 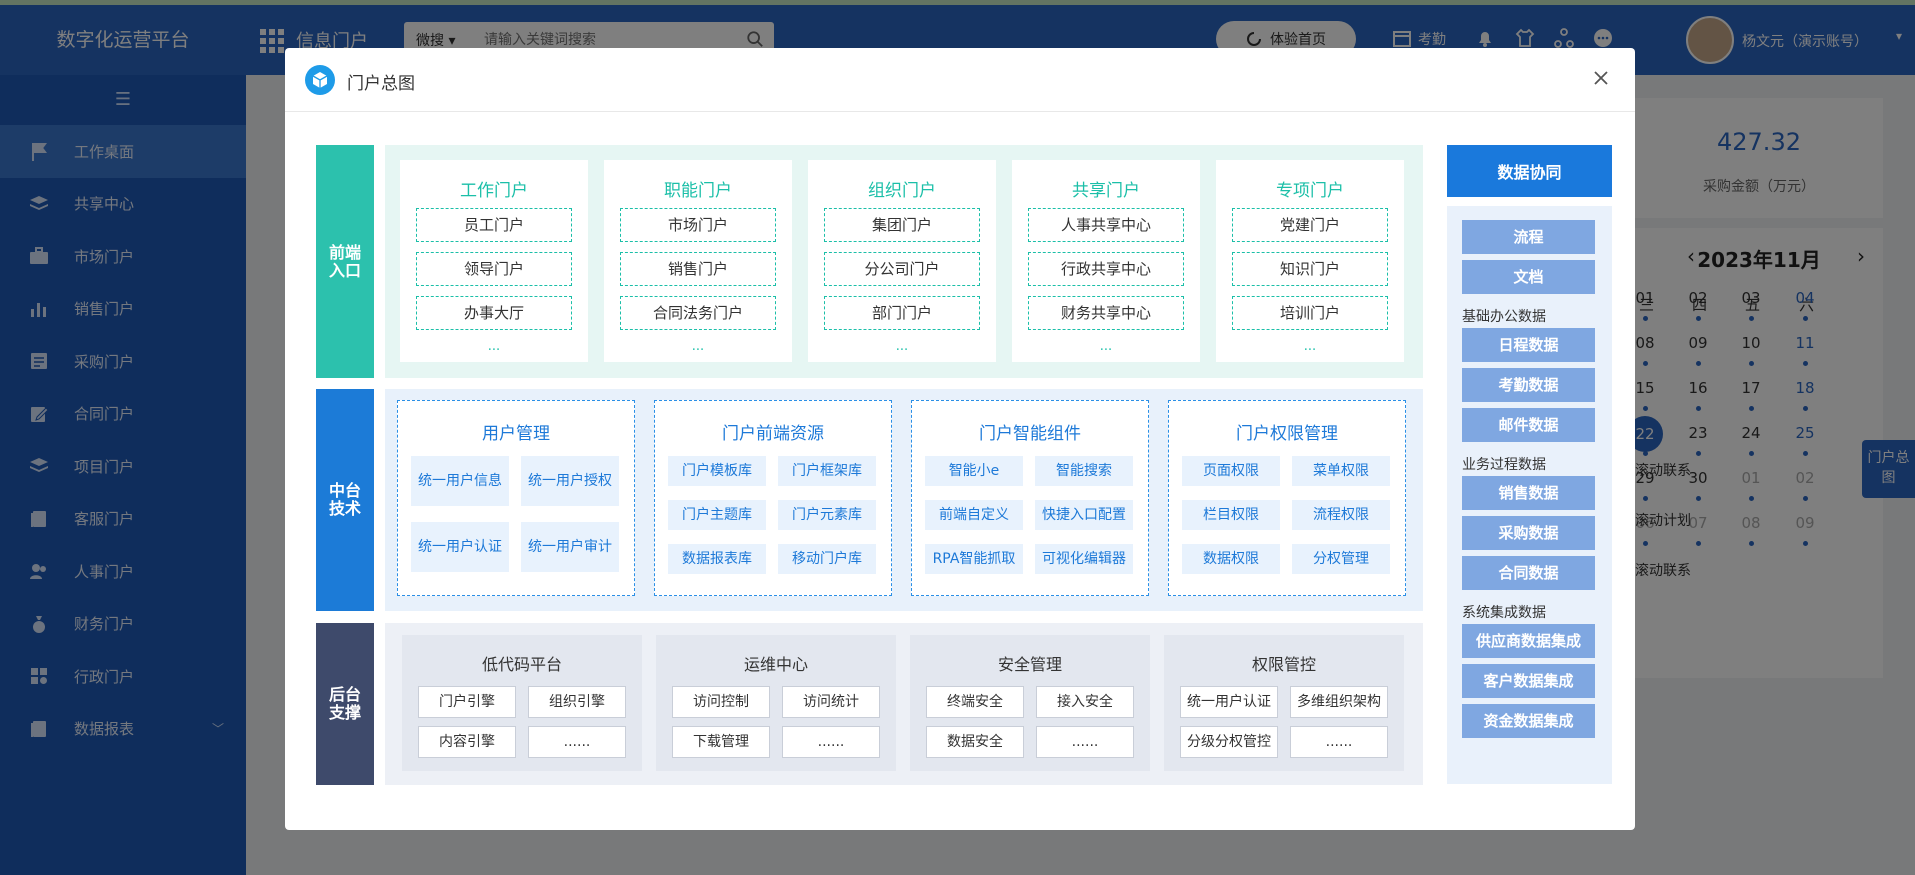 What do you see at coordinates (1106, 225) in the screenshot?
I see `portal-entry-button: 人事共享中心` at bounding box center [1106, 225].